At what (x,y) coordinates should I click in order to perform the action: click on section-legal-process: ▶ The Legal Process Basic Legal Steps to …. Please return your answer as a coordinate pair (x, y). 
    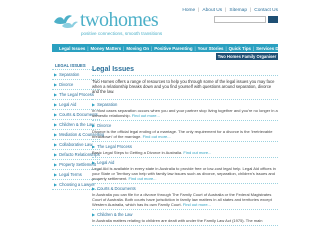
    Looking at the image, I should click on (185, 150).